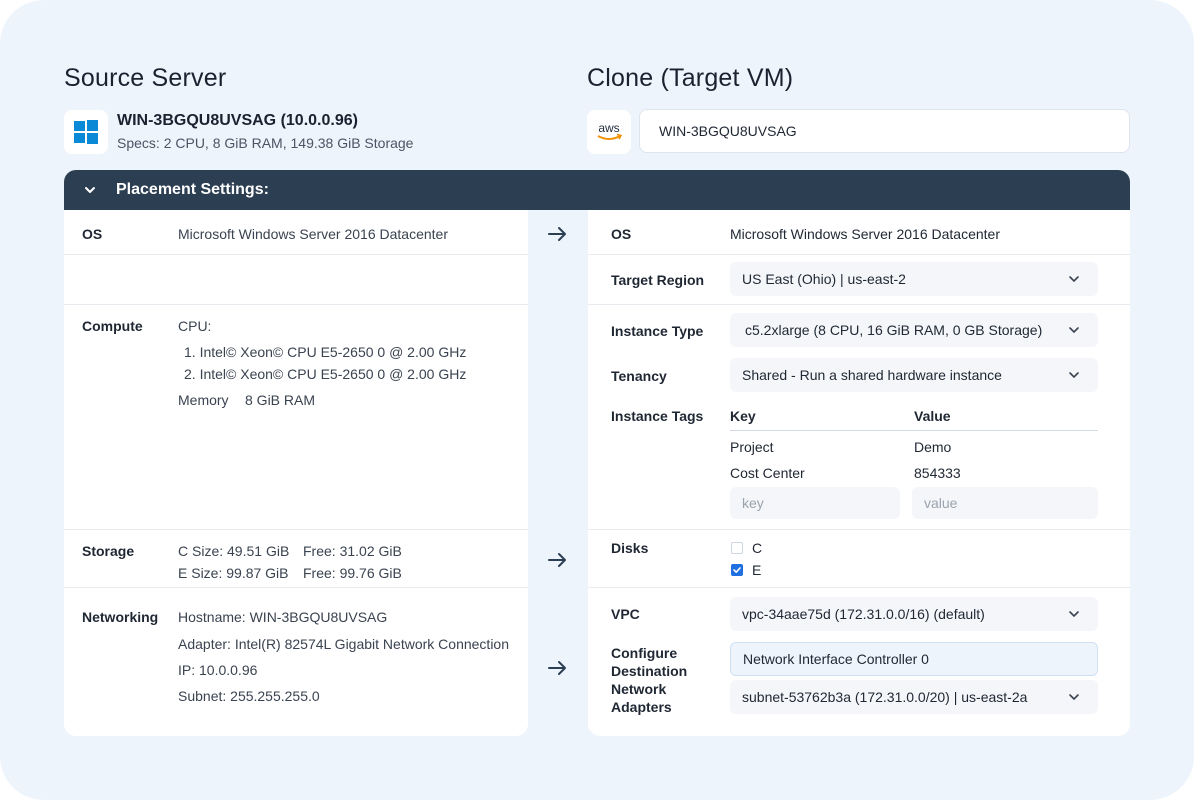 This screenshot has height=800, width=1194. What do you see at coordinates (325, 374) in the screenshot?
I see `cpu-item: 2. Intel© Xeon© CPU E5-2650 0 @ 2.00 GHz` at bounding box center [325, 374].